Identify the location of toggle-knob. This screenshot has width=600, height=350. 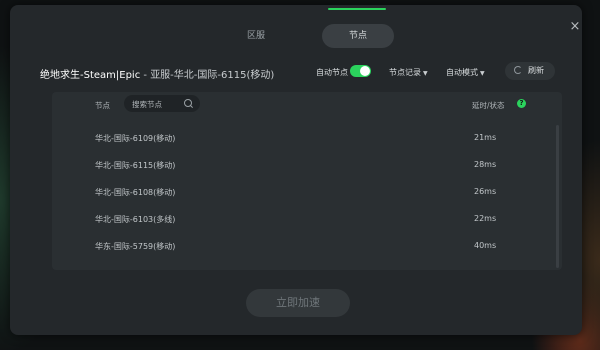
(365, 71).